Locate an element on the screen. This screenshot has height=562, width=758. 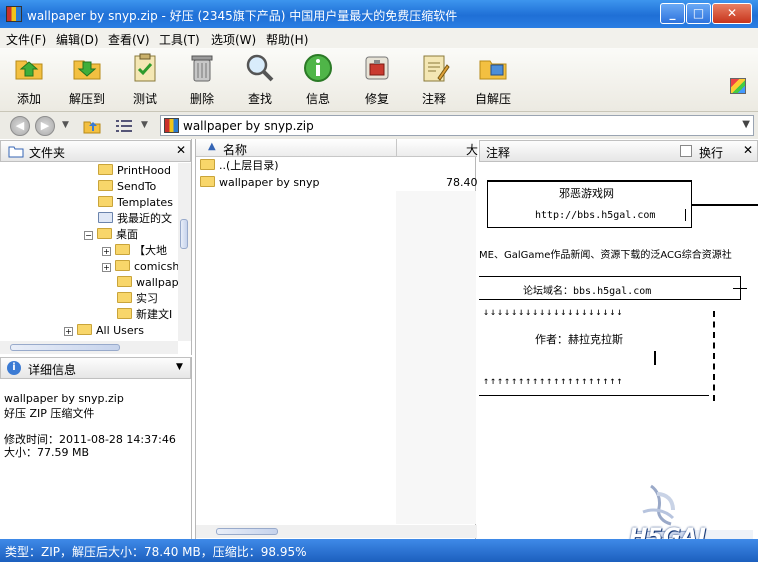
address-dropdown-icon: ▼ is located at coordinates (746, 124).